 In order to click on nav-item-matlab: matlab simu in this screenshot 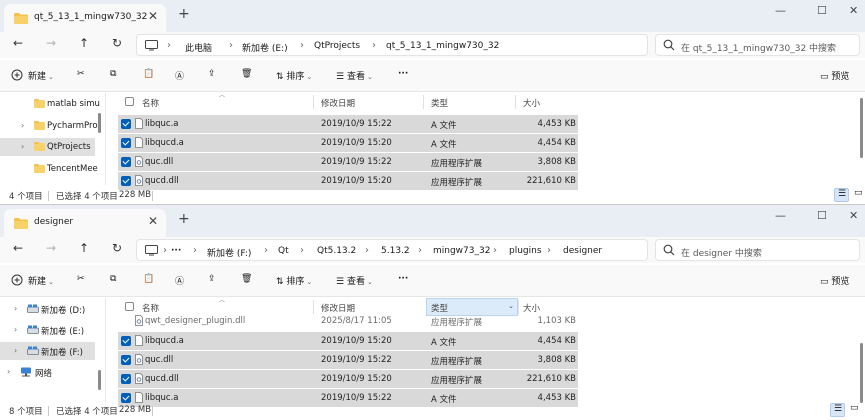, I will do `click(50, 104)`.